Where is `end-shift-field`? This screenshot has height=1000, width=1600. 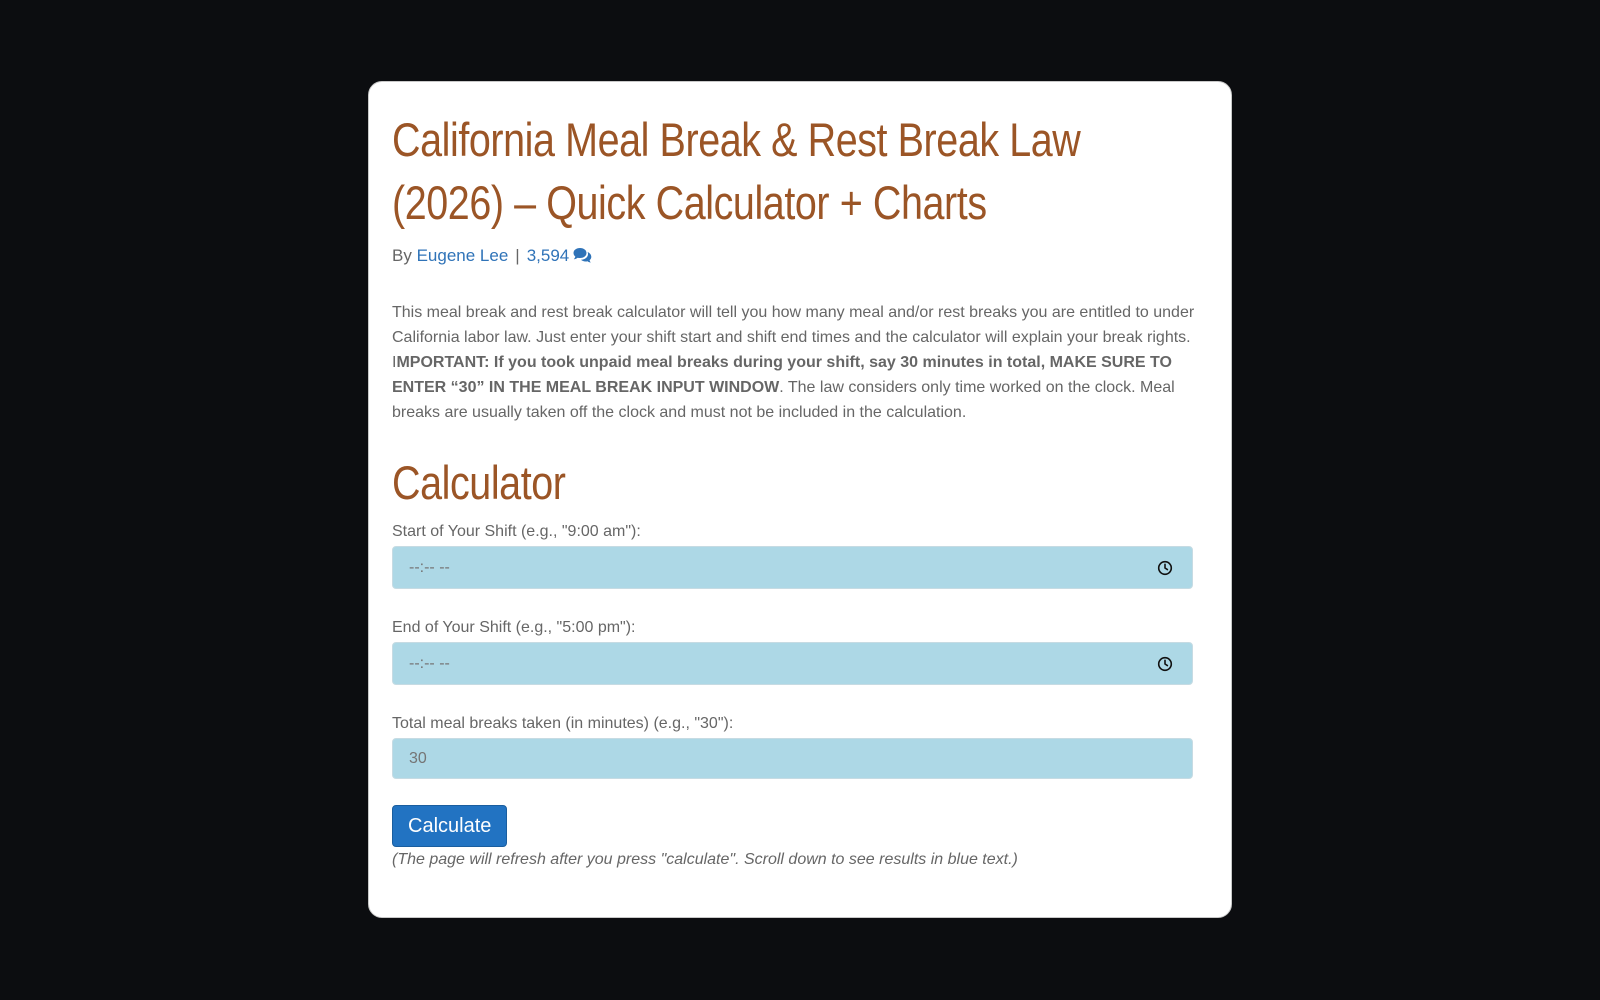
end-shift-field is located at coordinates (759, 663).